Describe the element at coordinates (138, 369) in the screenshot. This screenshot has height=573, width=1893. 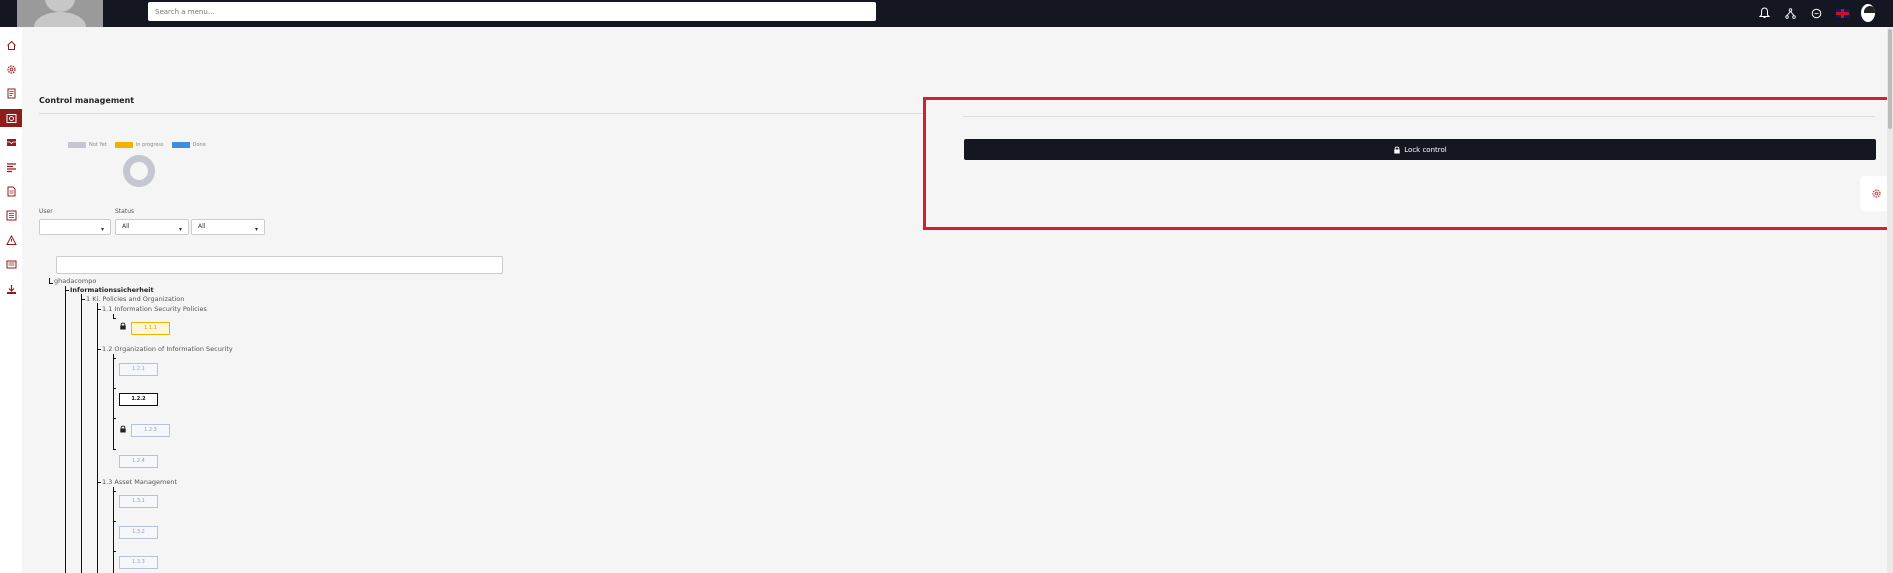
I see `control-leaf-1-2-1: 1.2.1` at that location.